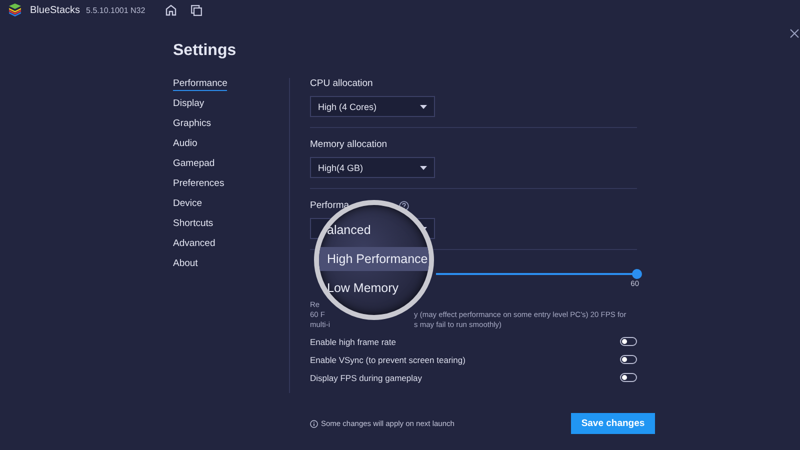 The height and width of the screenshot is (450, 800). What do you see at coordinates (185, 144) in the screenshot?
I see `sidebar-item: Audio` at bounding box center [185, 144].